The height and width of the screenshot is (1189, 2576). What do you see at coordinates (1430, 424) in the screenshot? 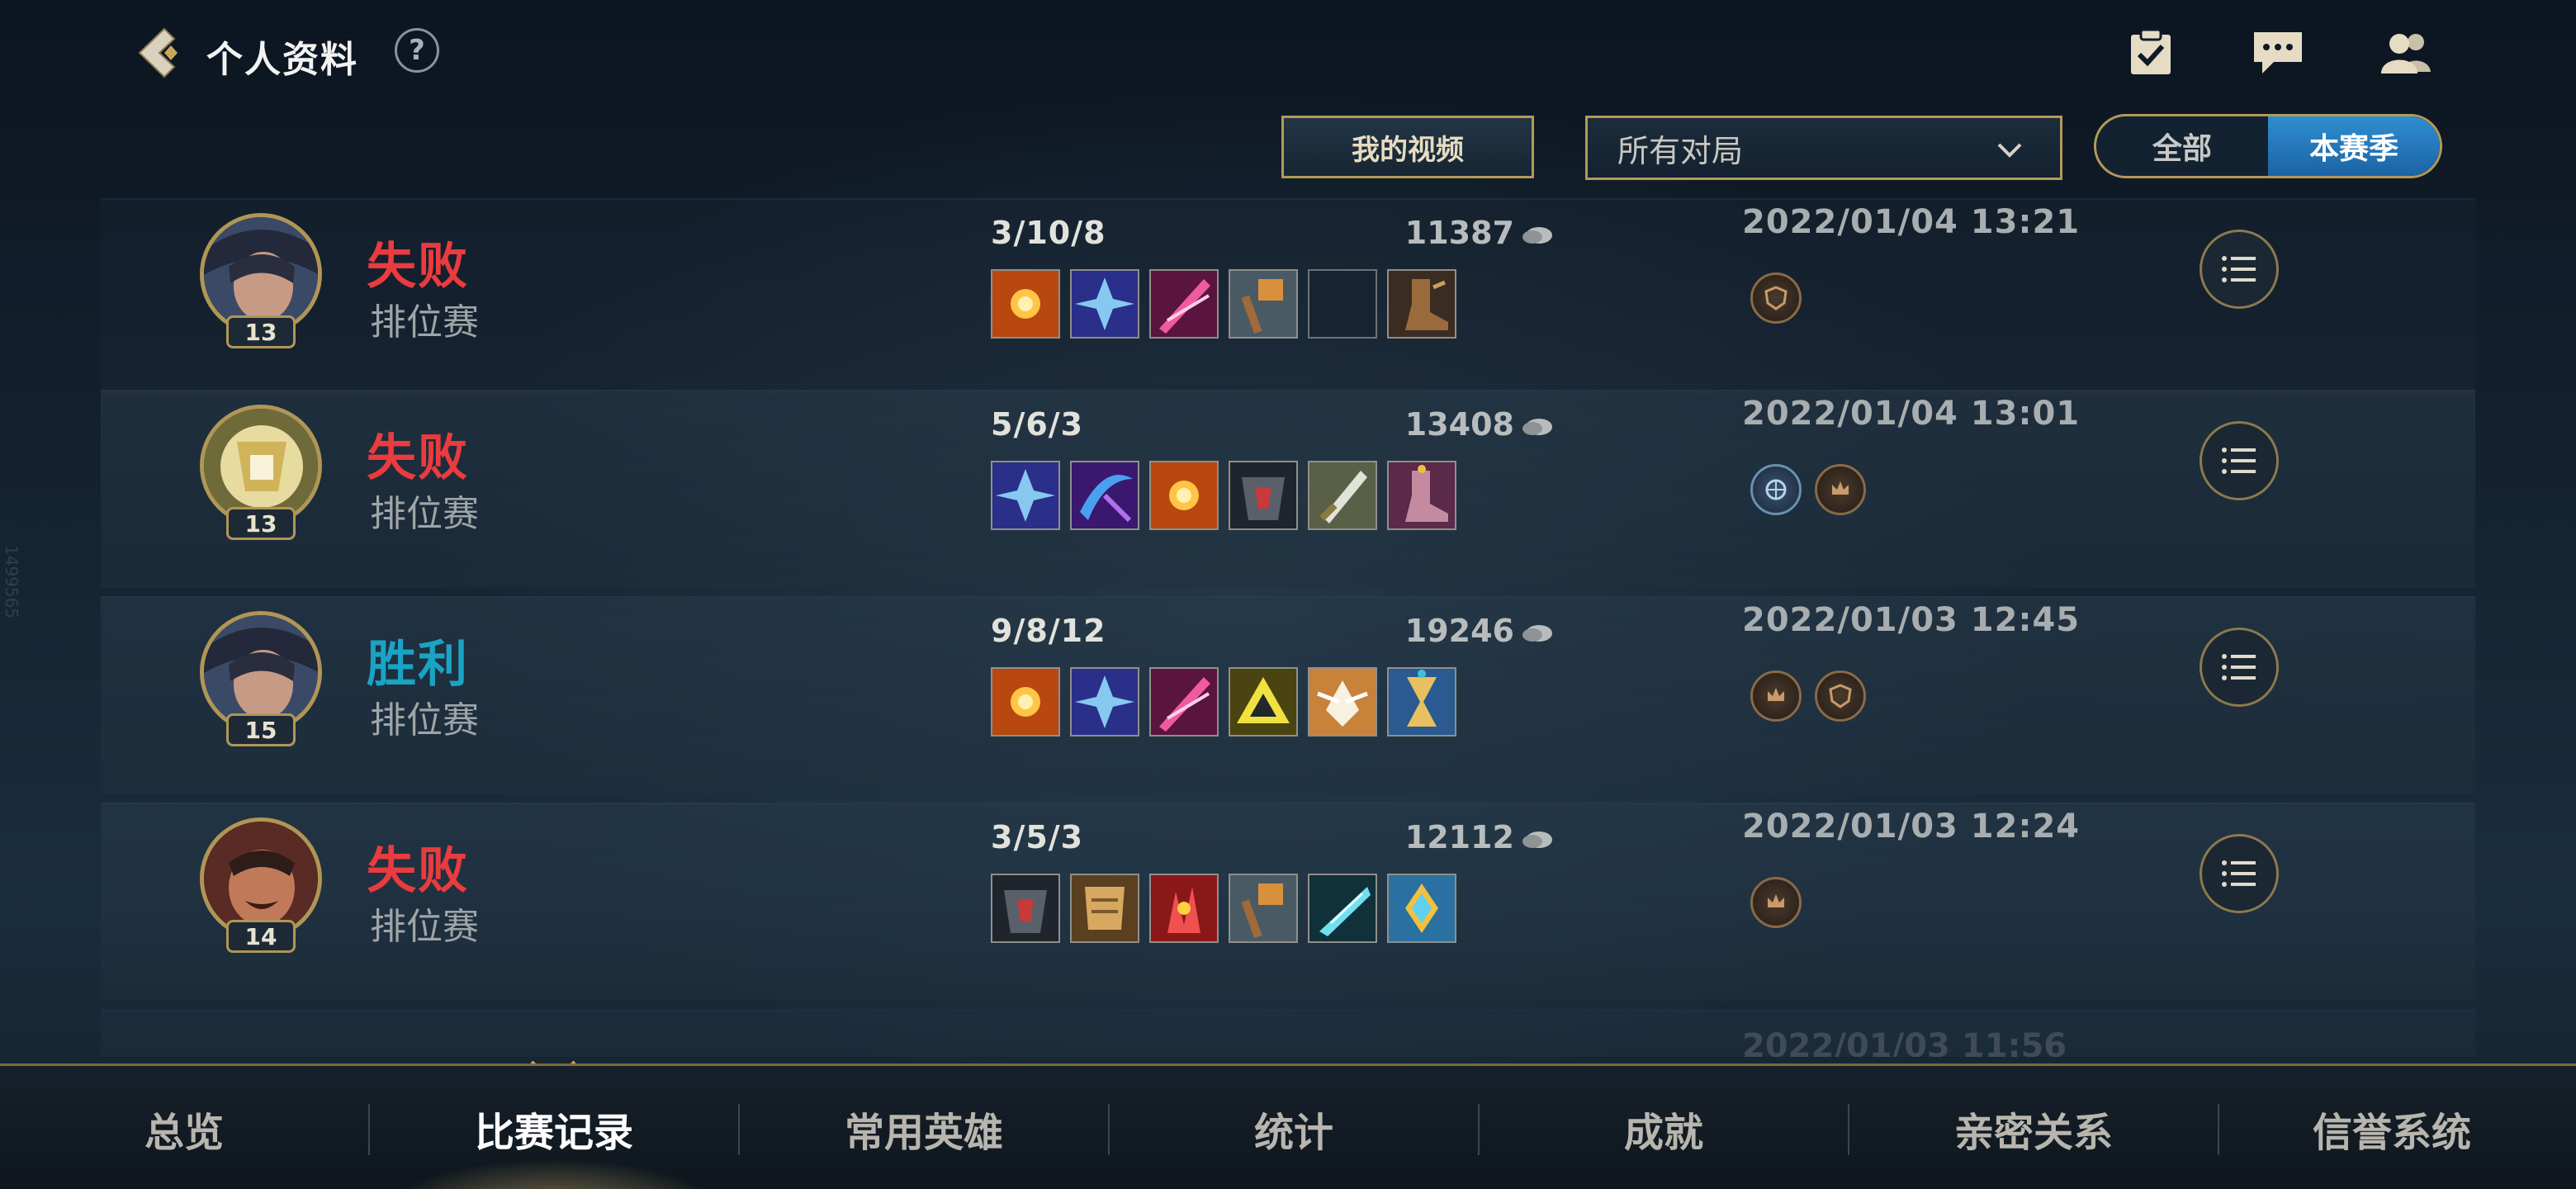
I see `gold-earned: 13408` at bounding box center [1430, 424].